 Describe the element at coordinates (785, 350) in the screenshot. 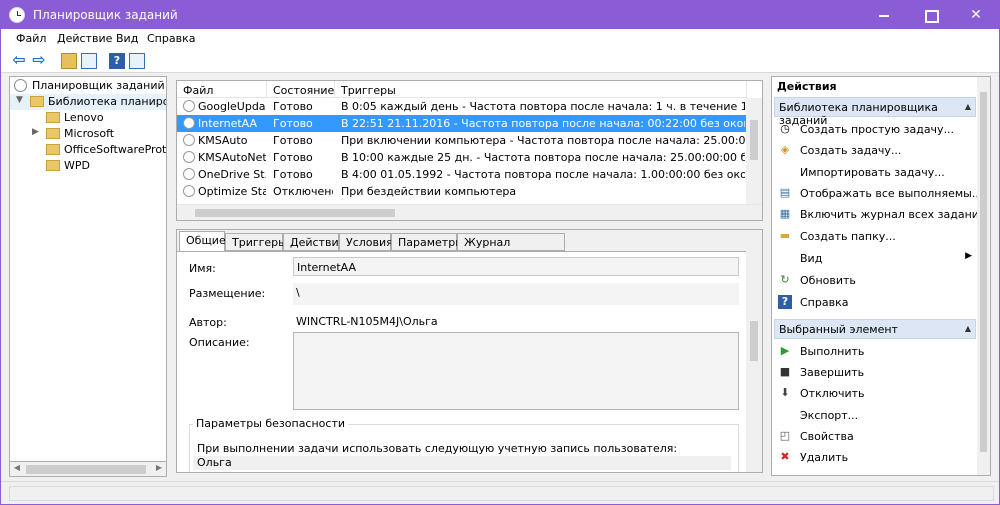

I see `run-icon: ▶` at that location.